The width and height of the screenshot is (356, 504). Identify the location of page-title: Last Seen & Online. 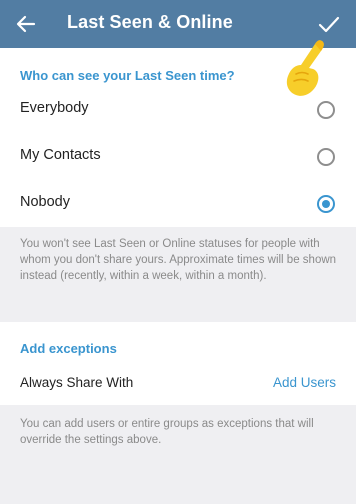
(150, 22).